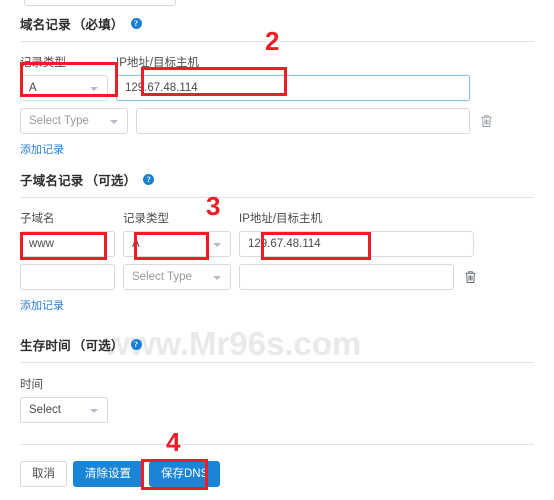  What do you see at coordinates (45, 25) in the screenshot?
I see `section-title: 域名记录` at bounding box center [45, 25].